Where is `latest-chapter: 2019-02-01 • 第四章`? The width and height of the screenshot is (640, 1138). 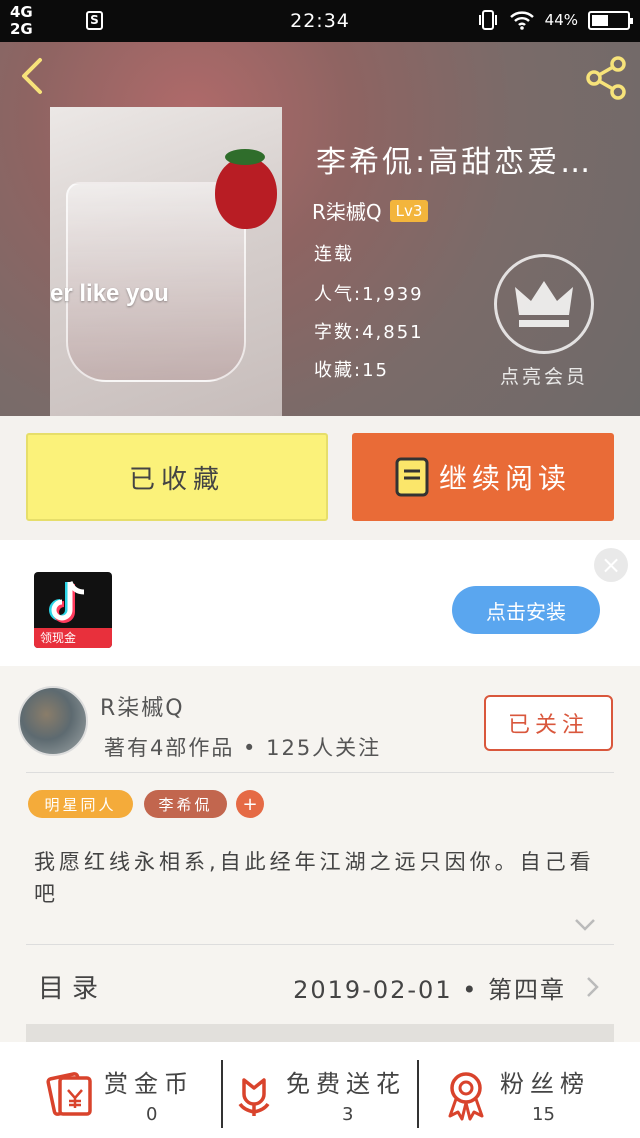
latest-chapter: 2019-02-01 • 第四章 is located at coordinates (429, 990).